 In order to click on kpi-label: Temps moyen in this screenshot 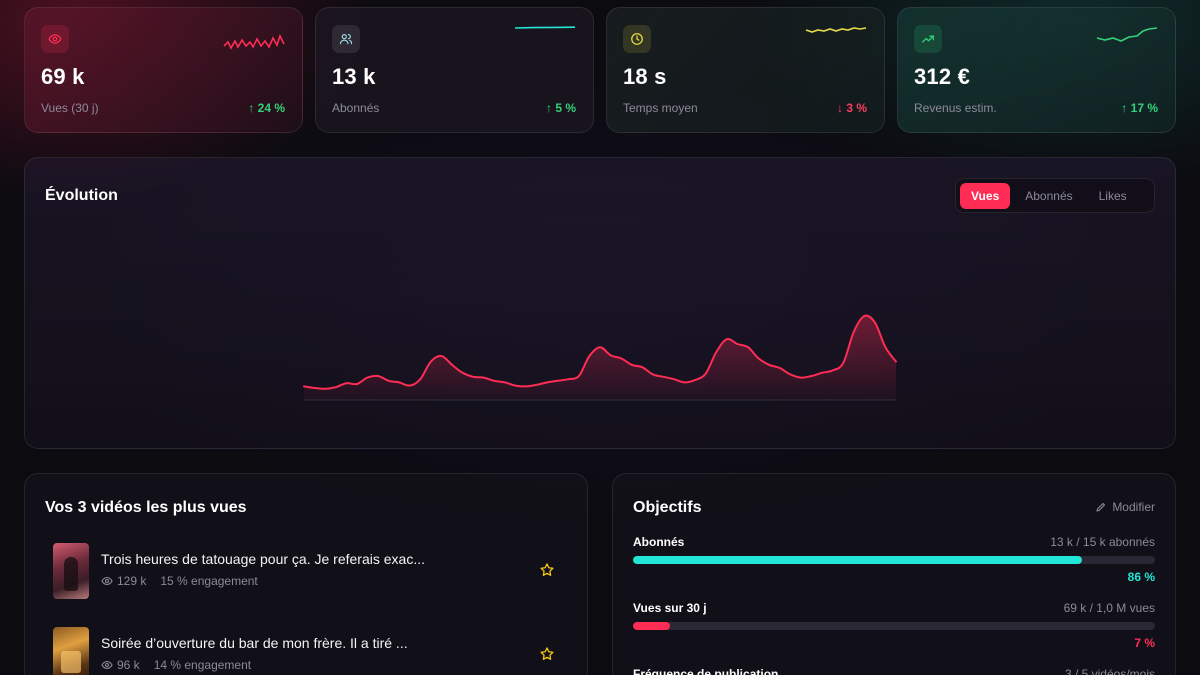, I will do `click(660, 108)`.